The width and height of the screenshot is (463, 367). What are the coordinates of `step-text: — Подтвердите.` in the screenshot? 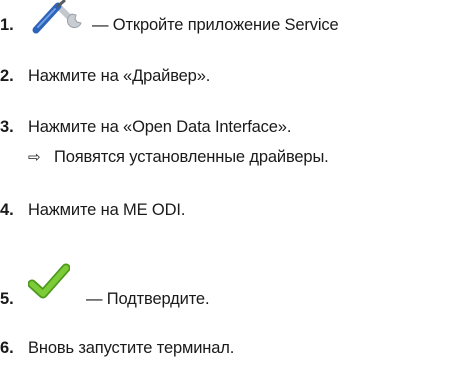 It's located at (148, 298).